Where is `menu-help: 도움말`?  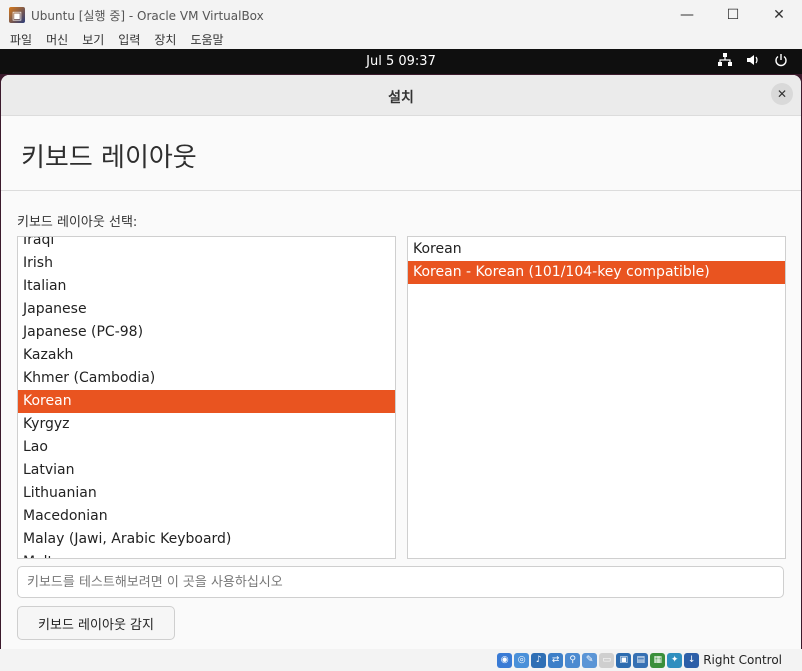
menu-help: 도움말 is located at coordinates (206, 39).